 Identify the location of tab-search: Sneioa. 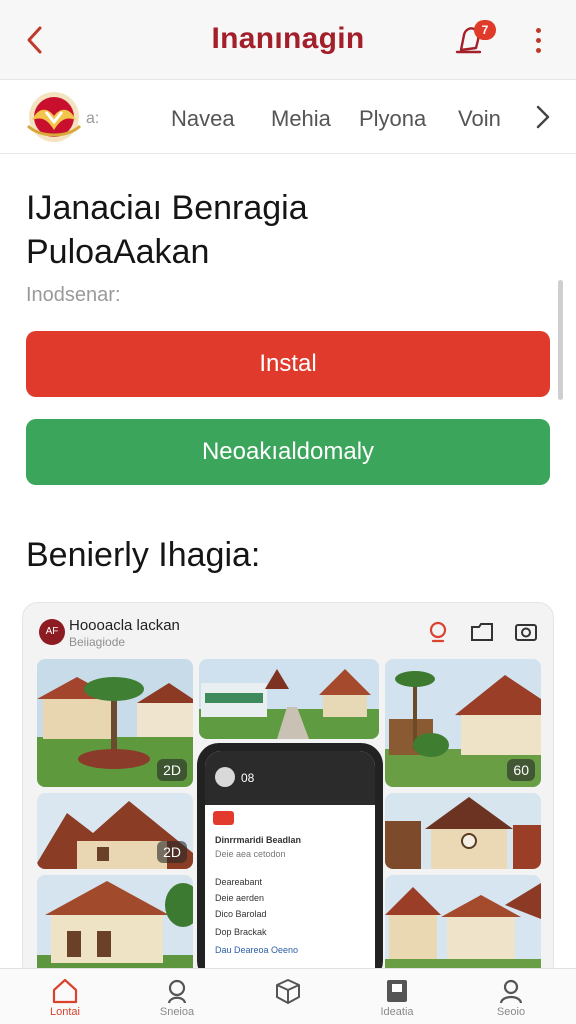
(177, 1000).